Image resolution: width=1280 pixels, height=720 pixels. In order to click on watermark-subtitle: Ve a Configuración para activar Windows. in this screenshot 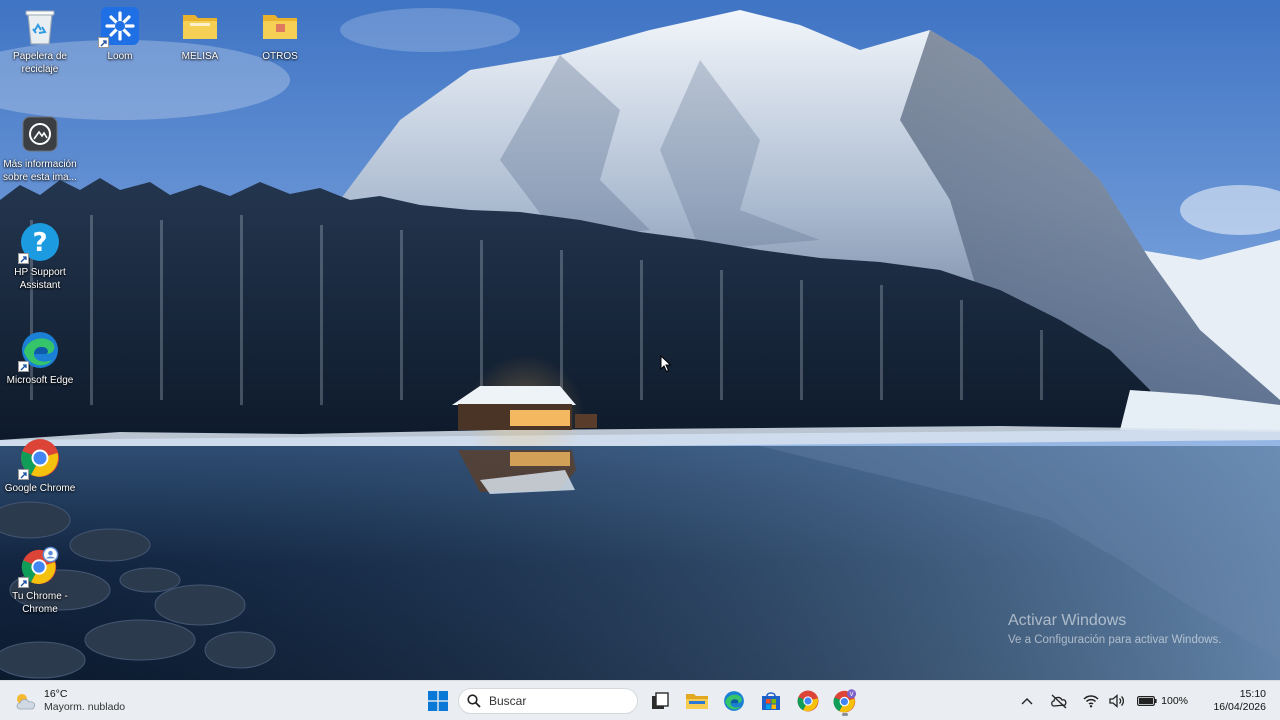, I will do `click(1115, 640)`.